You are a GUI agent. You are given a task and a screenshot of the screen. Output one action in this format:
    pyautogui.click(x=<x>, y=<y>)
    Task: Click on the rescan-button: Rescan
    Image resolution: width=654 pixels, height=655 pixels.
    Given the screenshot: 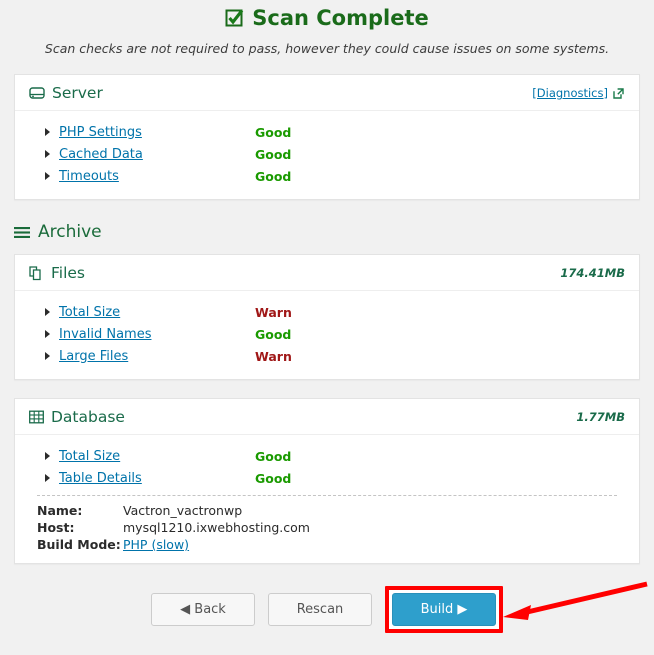 What is the action you would take?
    pyautogui.click(x=320, y=609)
    